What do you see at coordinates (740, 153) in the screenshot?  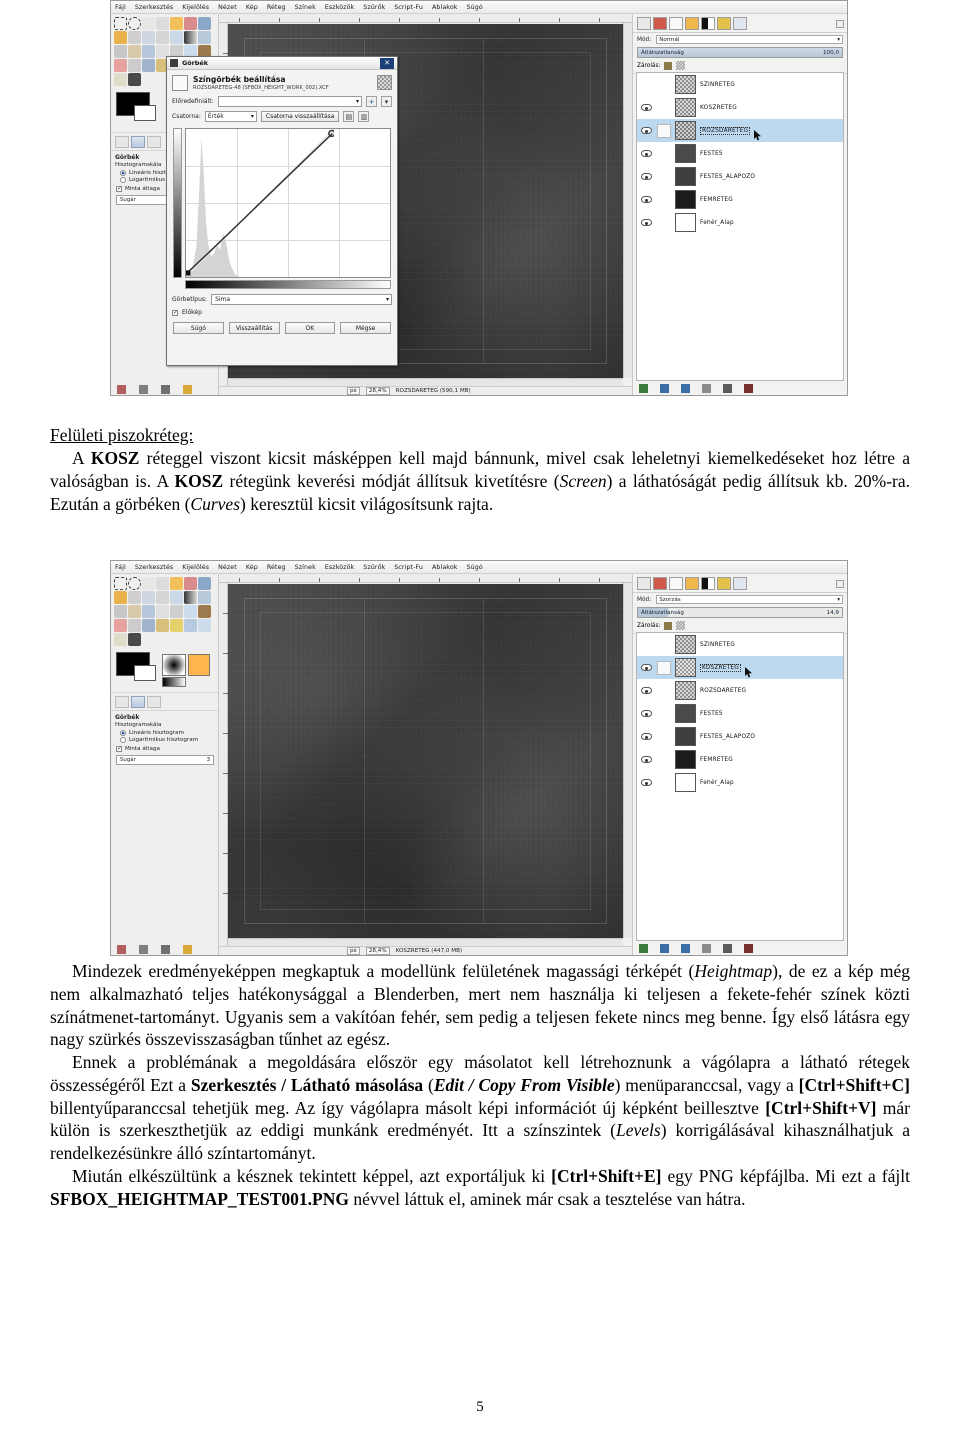 I see `layer-row-festes: FESTES` at bounding box center [740, 153].